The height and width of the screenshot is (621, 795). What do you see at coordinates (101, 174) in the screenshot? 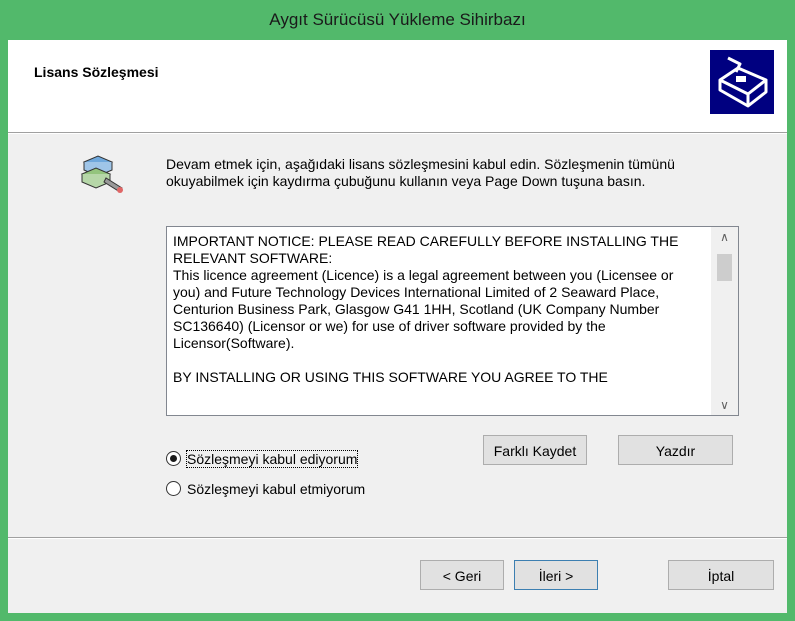
I see `device-driver-icon` at bounding box center [101, 174].